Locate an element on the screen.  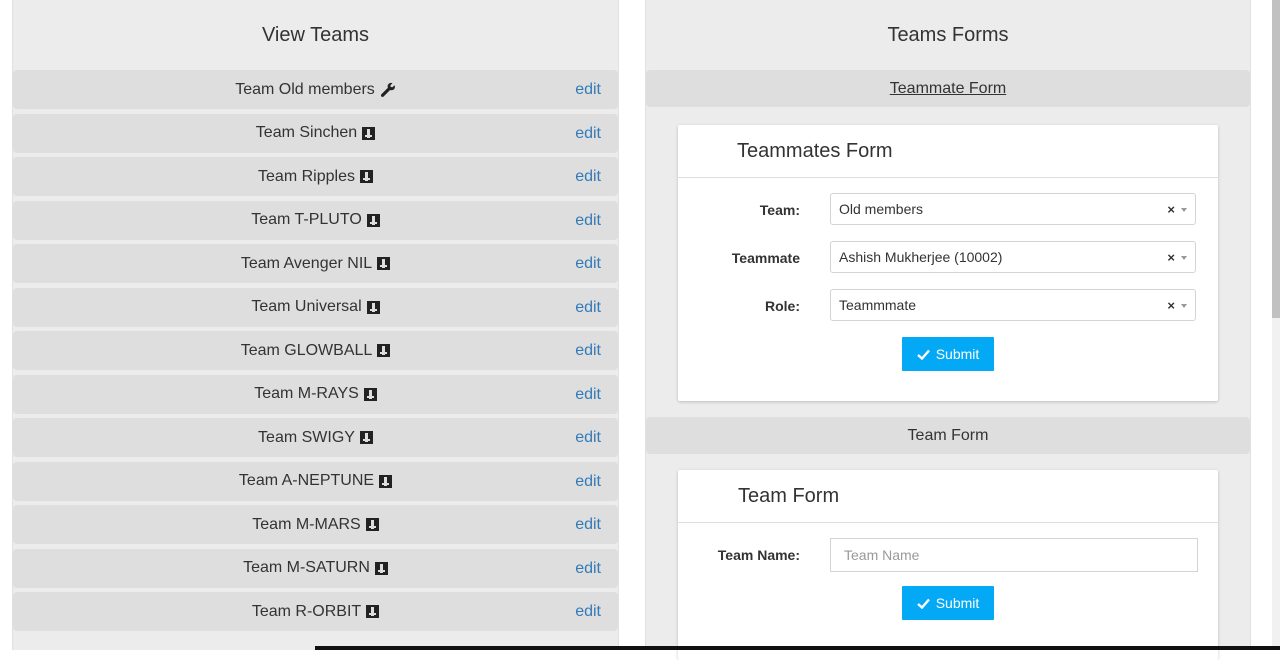
teammate-field-label: Teammate is located at coordinates (765, 258).